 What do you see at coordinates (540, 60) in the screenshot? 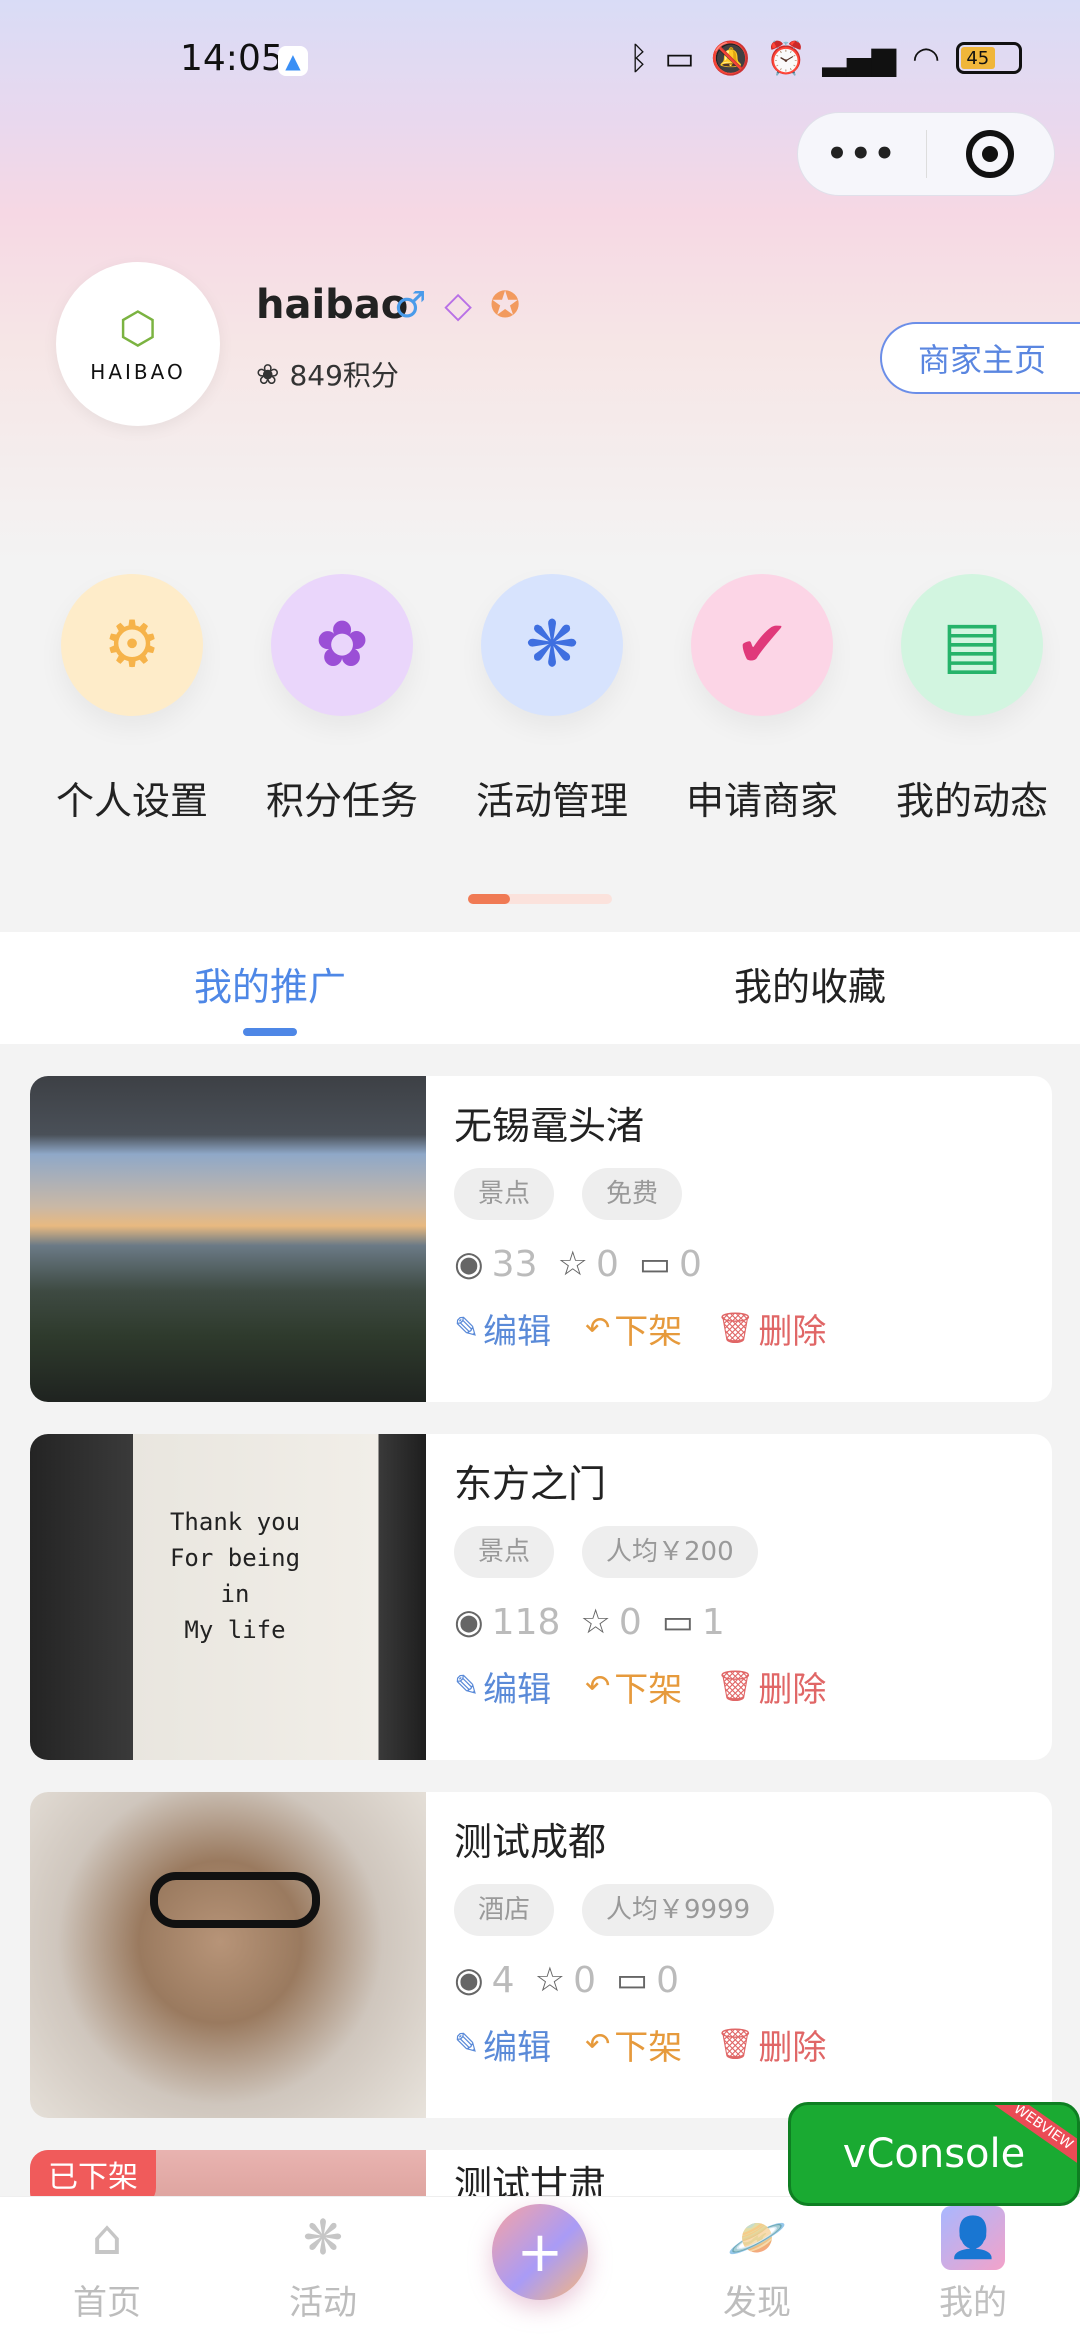
I see `status-bar: 14:05 ▲ ᛒ ▭ 🔕 ⏰ ▂▄▆ ◠ 45` at bounding box center [540, 60].